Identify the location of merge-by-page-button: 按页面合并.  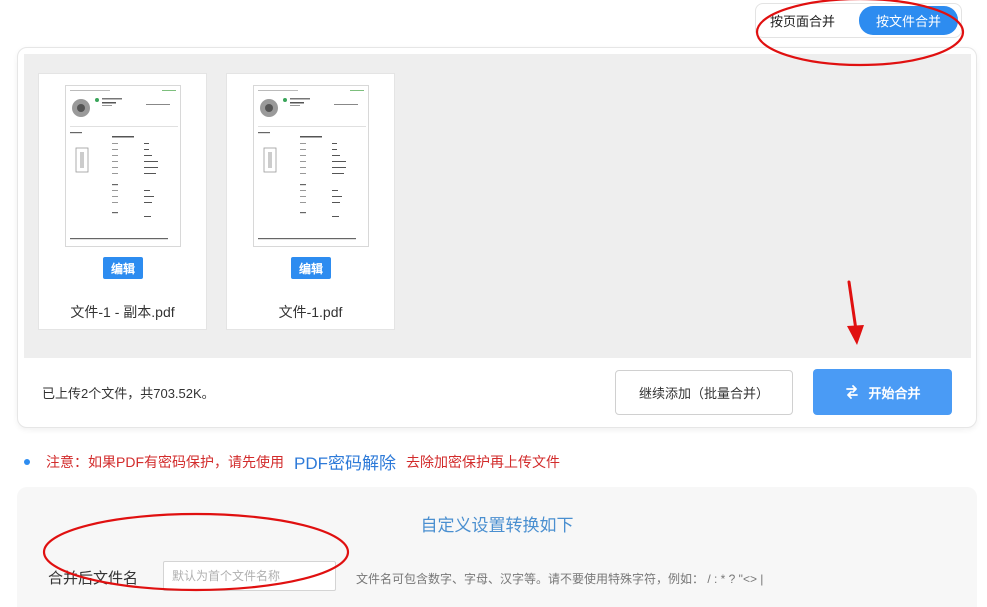
(814, 20).